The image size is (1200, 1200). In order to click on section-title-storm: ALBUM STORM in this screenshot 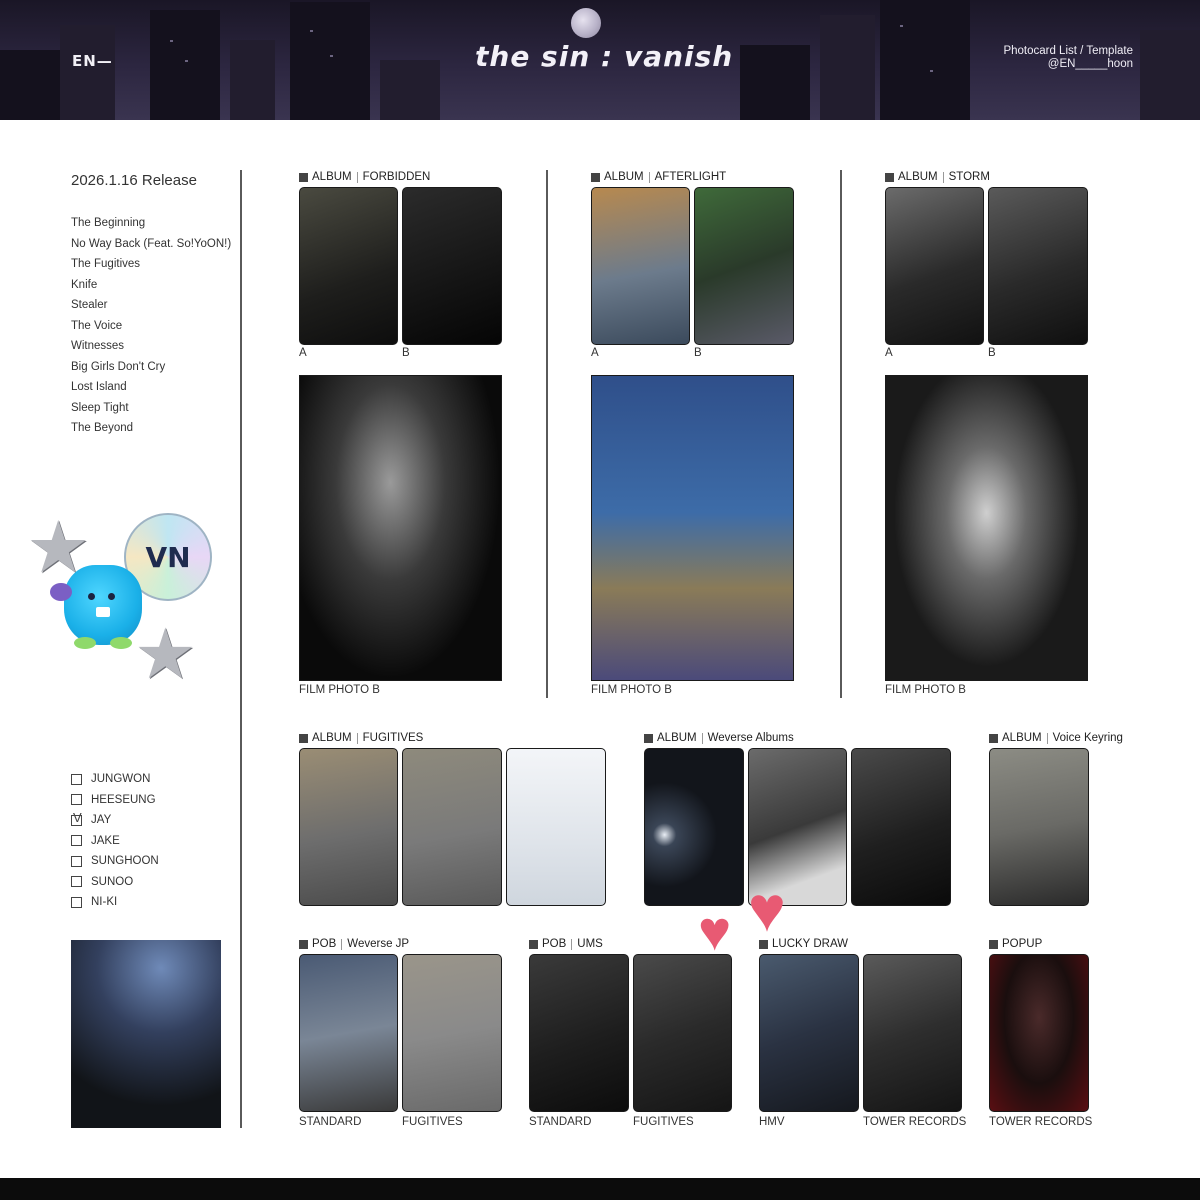, I will do `click(937, 177)`.